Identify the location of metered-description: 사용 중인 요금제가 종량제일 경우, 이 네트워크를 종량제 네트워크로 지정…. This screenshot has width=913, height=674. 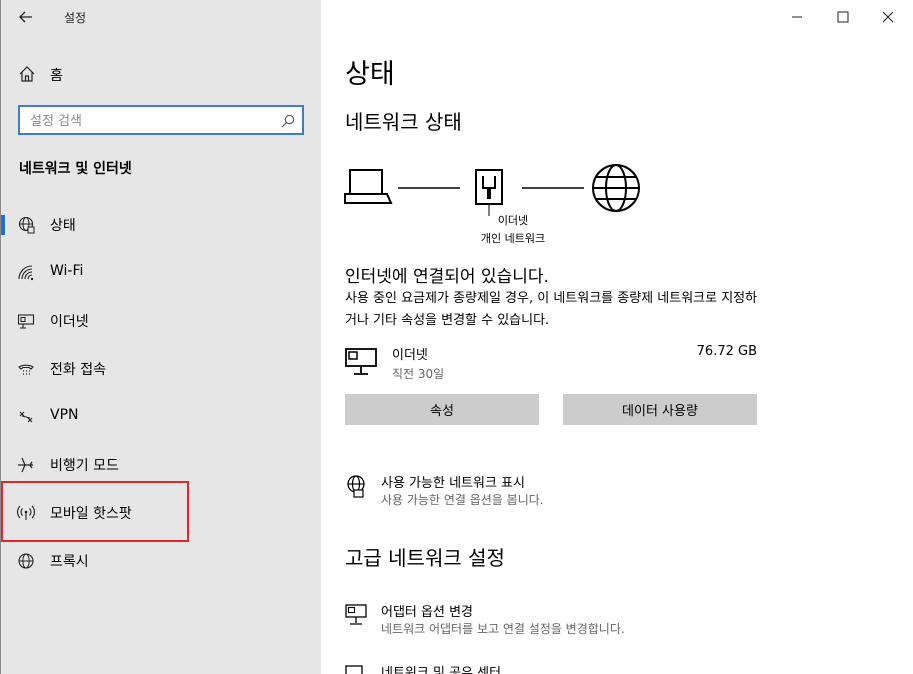
(551, 309).